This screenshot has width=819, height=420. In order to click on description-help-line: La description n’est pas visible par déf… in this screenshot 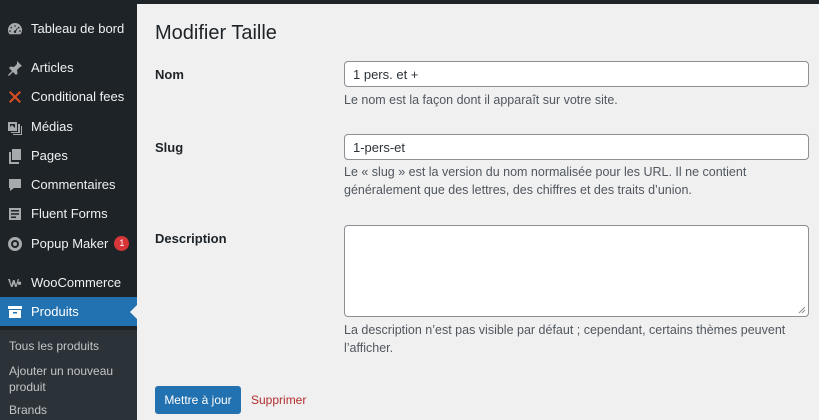, I will do `click(565, 330)`.